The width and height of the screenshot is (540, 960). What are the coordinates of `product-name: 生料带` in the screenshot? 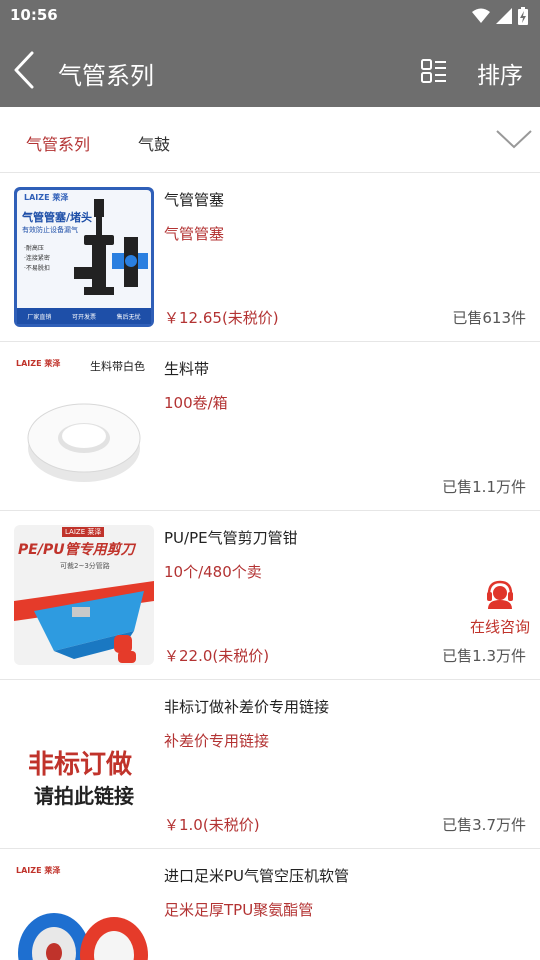 It's located at (187, 369).